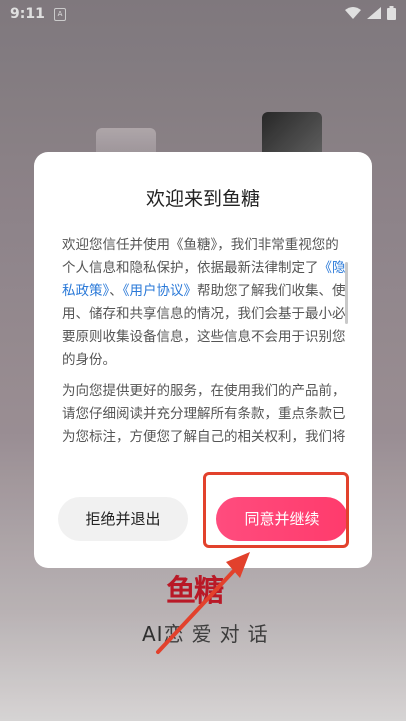  What do you see at coordinates (202, 199) in the screenshot?
I see `dialog-title: 欢迎来到鱼糖` at bounding box center [202, 199].